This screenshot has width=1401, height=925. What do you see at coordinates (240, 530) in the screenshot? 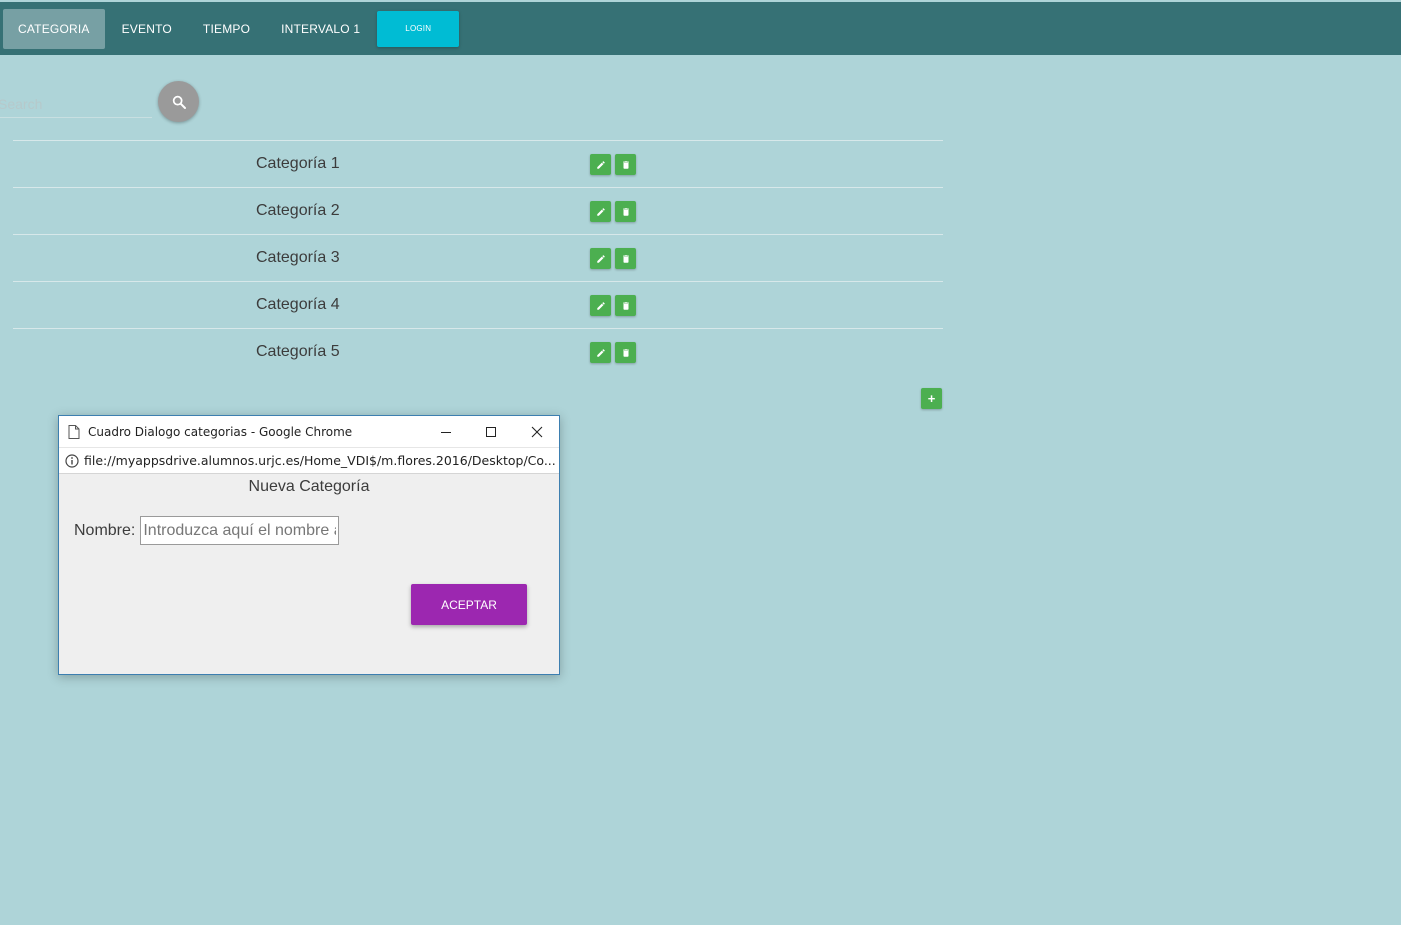
I see `nombre-input` at bounding box center [240, 530].